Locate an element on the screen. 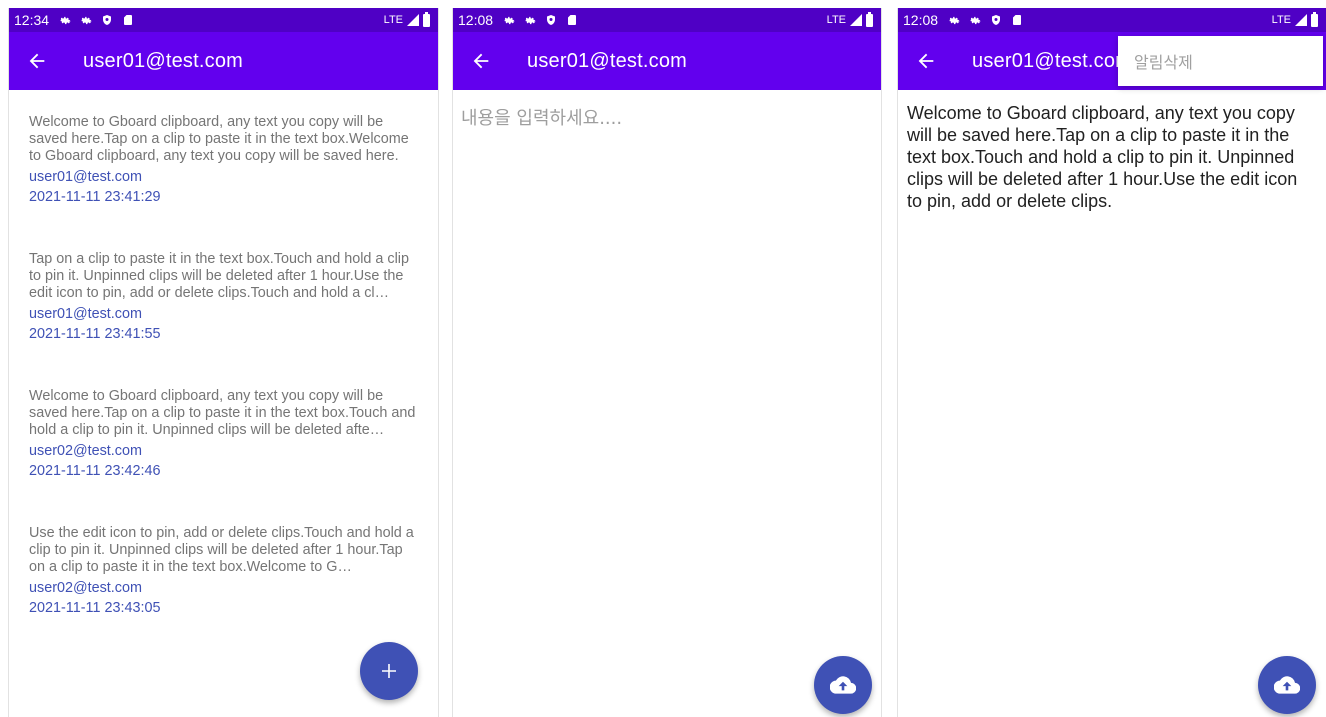 This screenshot has height=717, width=1326. add-clip-button is located at coordinates (389, 671).